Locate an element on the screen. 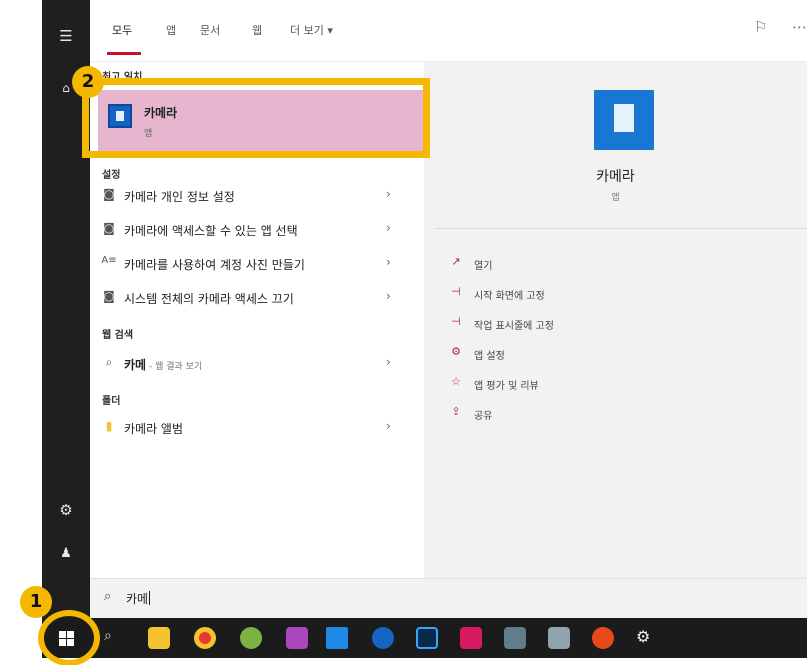 The image size is (807, 665). action-rate-review: ☆ 앱 평가 및 리뷰 is located at coordinates (598, 384).